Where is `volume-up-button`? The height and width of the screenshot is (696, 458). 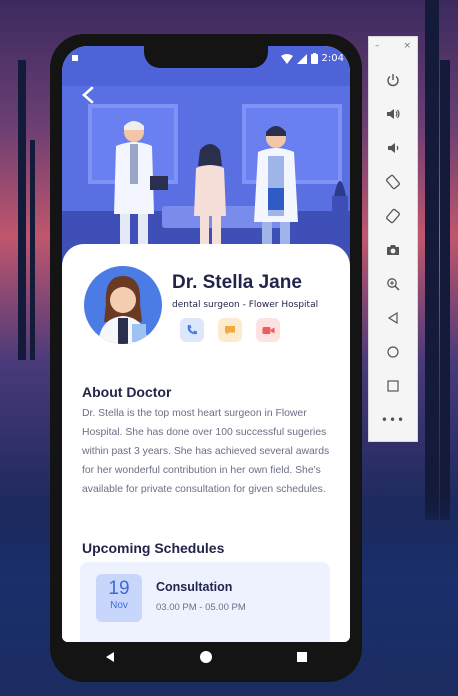
volume-up-button is located at coordinates (393, 114).